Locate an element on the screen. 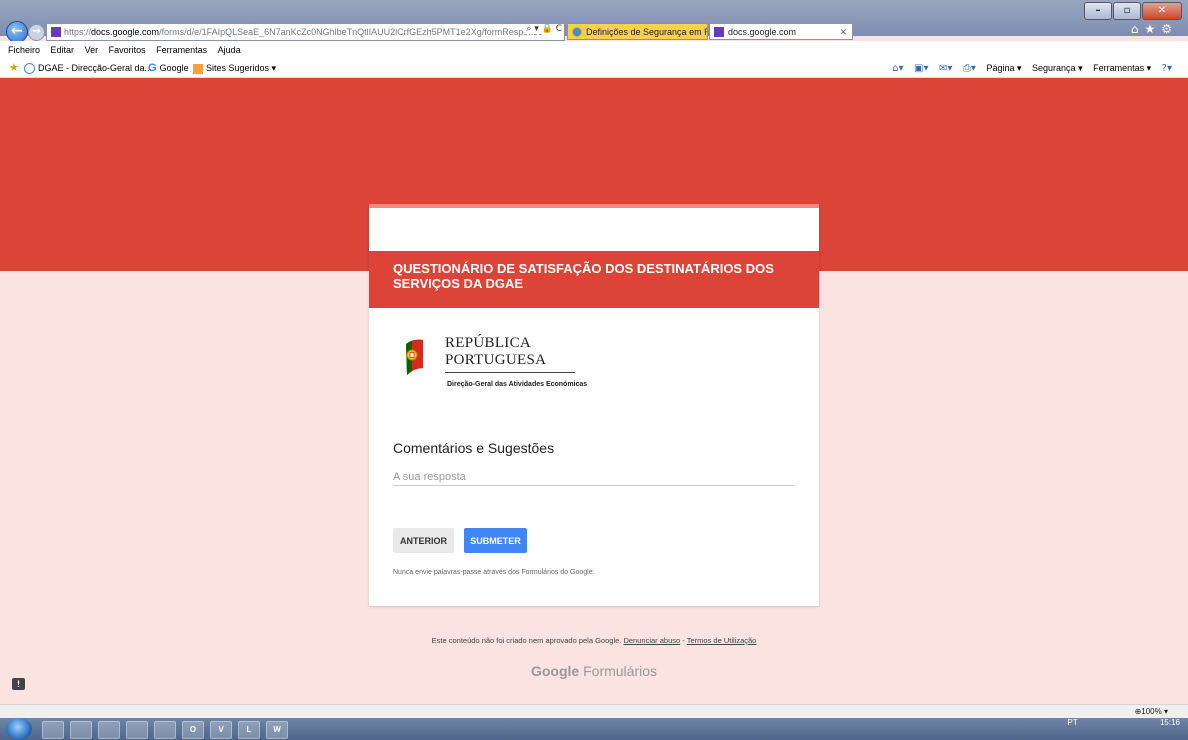  agency-name: Direção-Geral das Atividades Económicas is located at coordinates (517, 384).